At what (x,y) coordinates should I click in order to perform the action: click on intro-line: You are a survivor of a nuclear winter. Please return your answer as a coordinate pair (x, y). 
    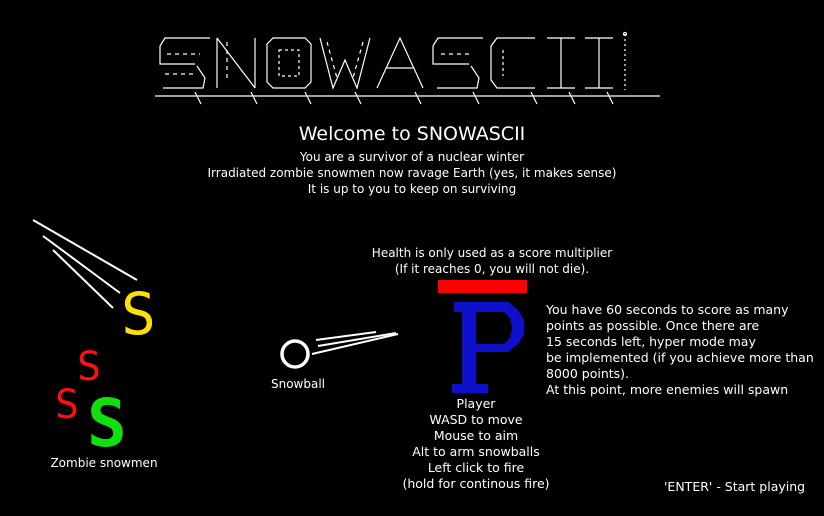
    Looking at the image, I should click on (412, 157).